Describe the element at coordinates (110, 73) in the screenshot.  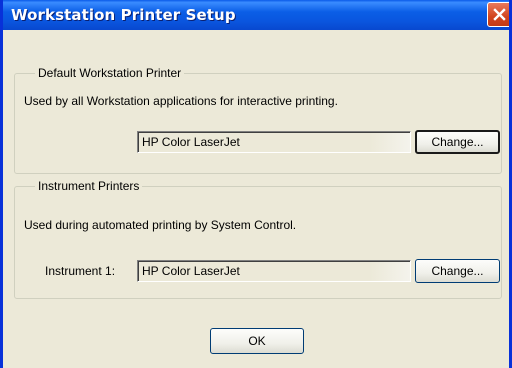
I see `default-printer-legend: Default Workstation Printer` at that location.